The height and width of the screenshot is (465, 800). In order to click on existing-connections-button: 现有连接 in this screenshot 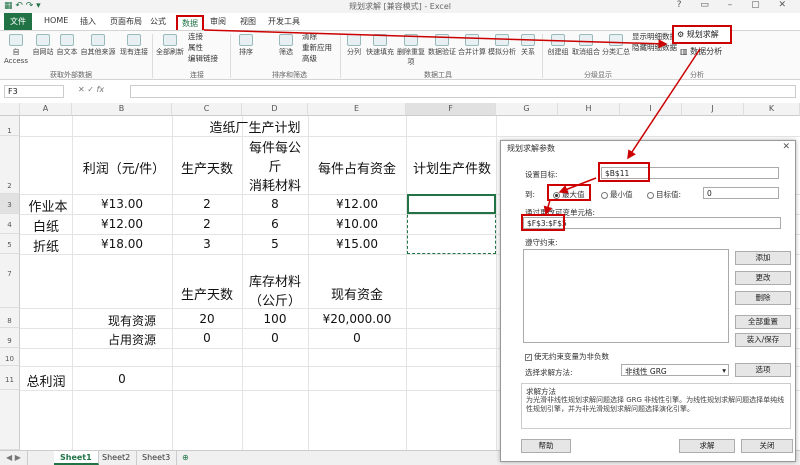, I will do `click(134, 45)`.